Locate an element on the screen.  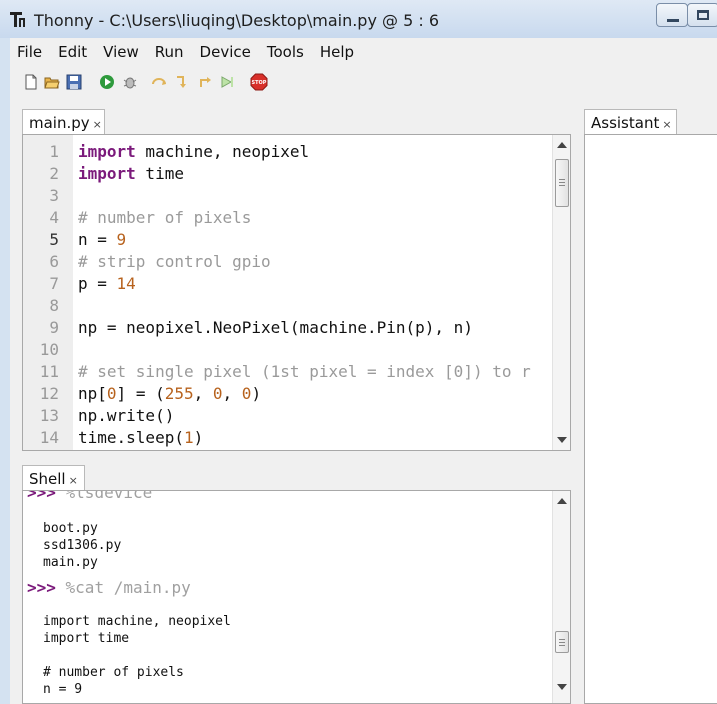
code-line: 2 import time is located at coordinates (287, 175).